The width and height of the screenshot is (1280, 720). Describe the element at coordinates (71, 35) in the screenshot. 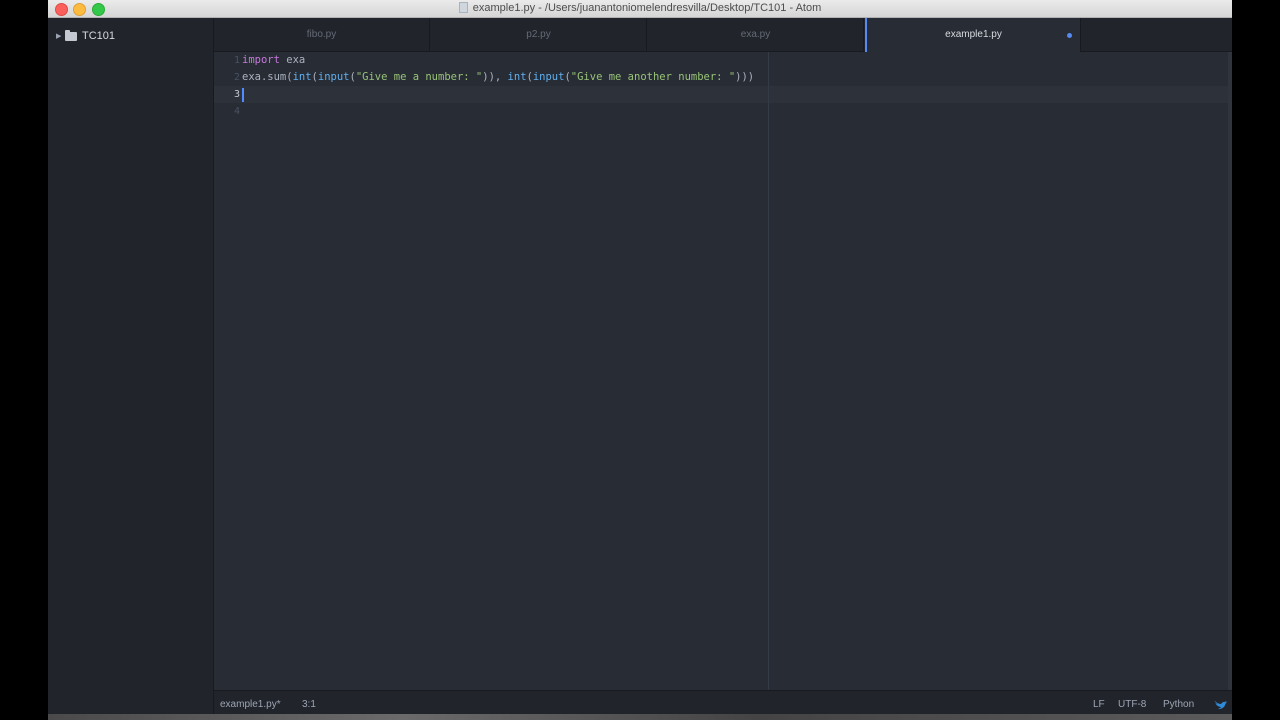

I see `folder-icon` at that location.